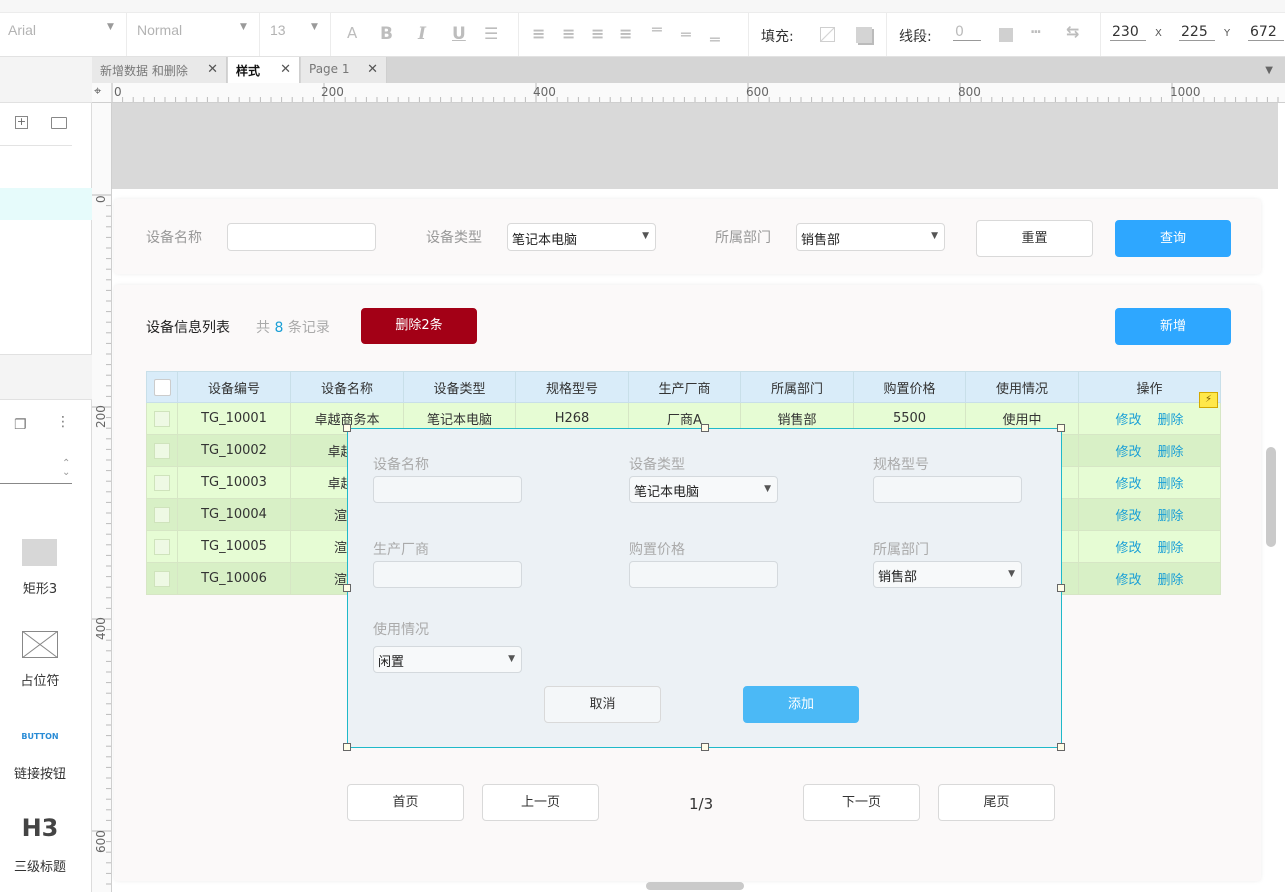 The image size is (1285, 892). I want to click on next-page-button: 下一页, so click(861, 802).